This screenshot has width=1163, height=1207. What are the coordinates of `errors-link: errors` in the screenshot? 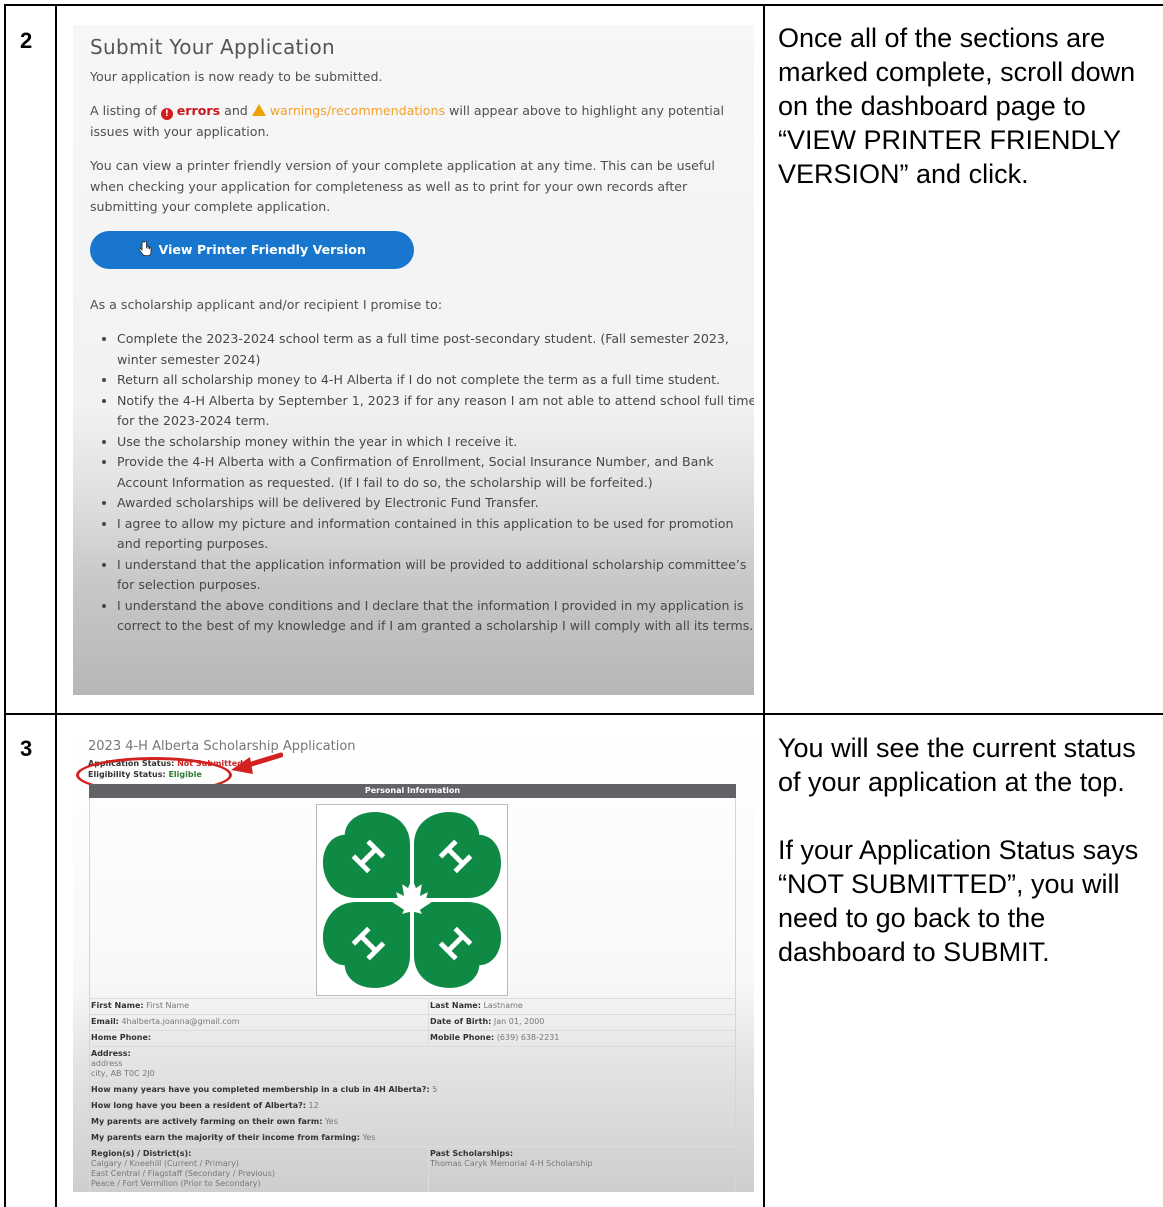 It's located at (198, 110).